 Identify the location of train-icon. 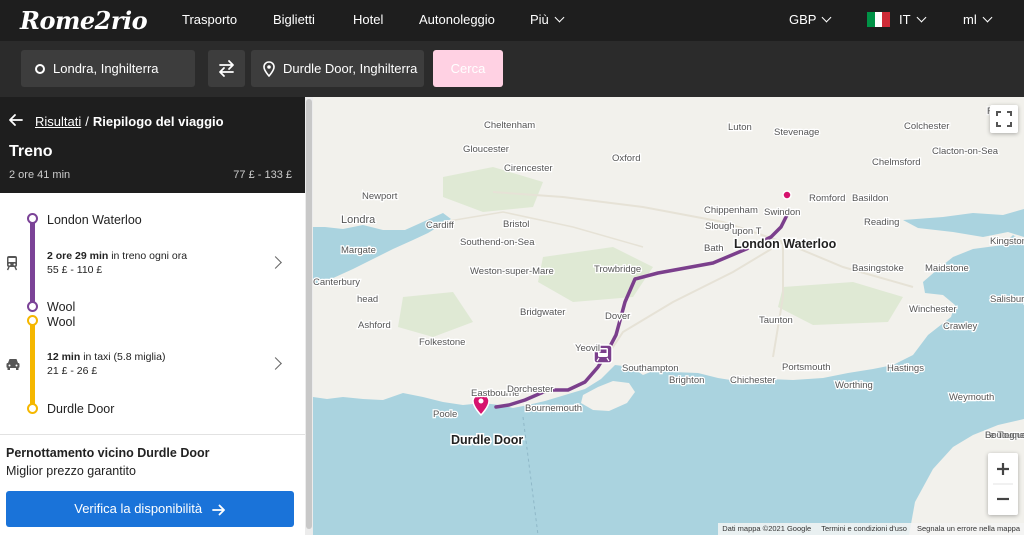
(12, 263).